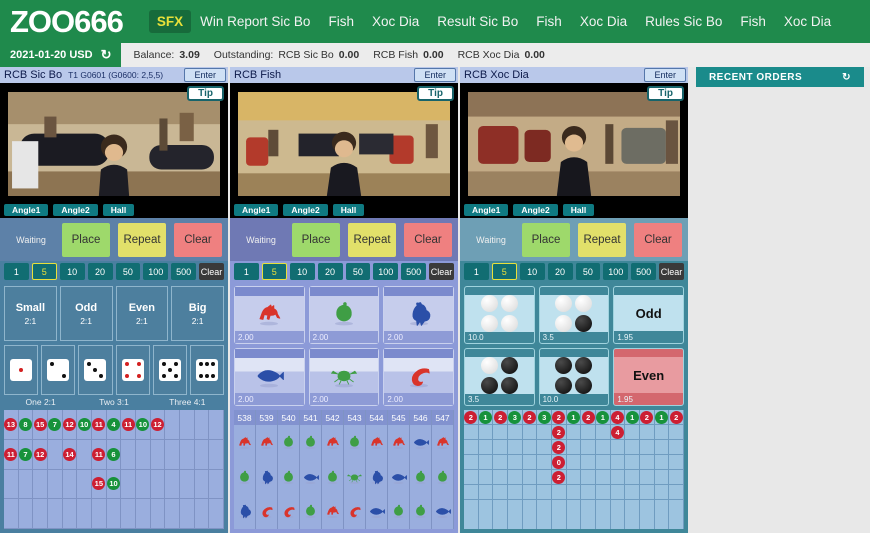  Describe the element at coordinates (546, 239) in the screenshot. I see `place-button-xoc-dia: Place` at that location.